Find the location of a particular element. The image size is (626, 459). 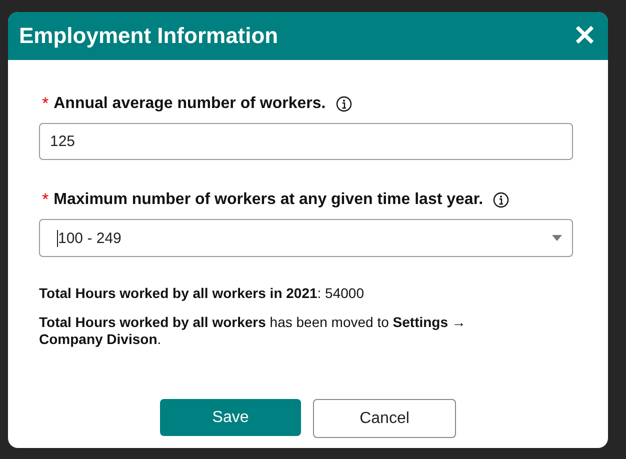

notice-text: Total Hours worked by all workers has been moved to Settings → Company Divison. is located at coordinates (253, 331).